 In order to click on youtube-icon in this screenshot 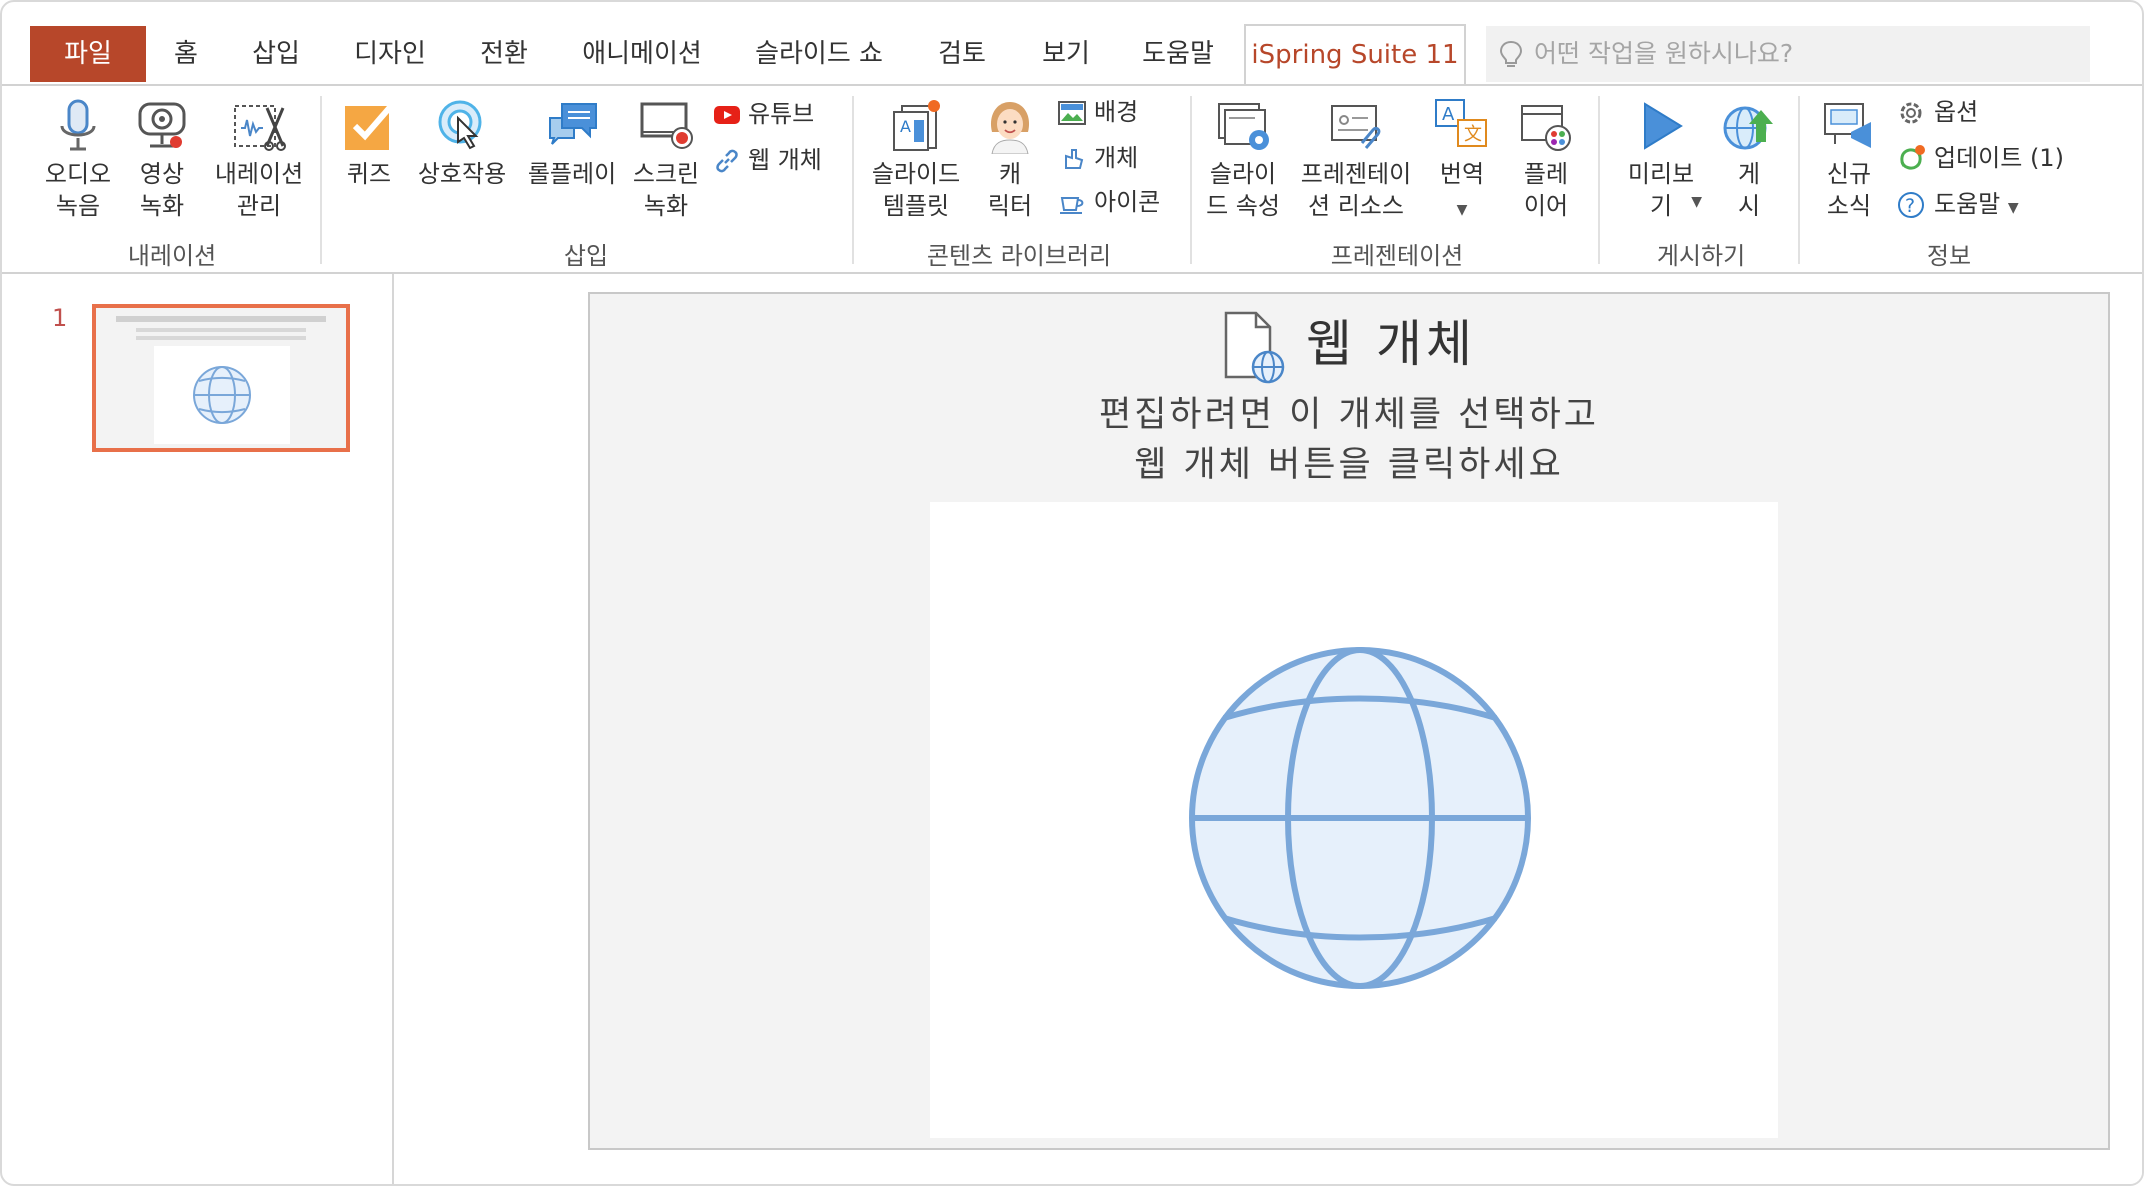, I will do `click(727, 115)`.